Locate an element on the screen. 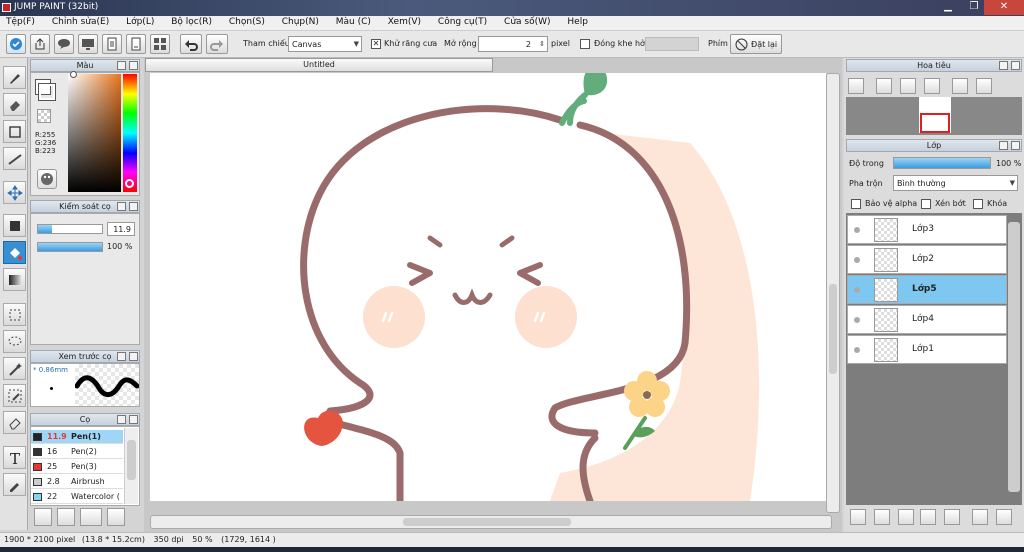 The height and width of the screenshot is (552, 1024). menu-color: Màu (C) is located at coordinates (353, 21).